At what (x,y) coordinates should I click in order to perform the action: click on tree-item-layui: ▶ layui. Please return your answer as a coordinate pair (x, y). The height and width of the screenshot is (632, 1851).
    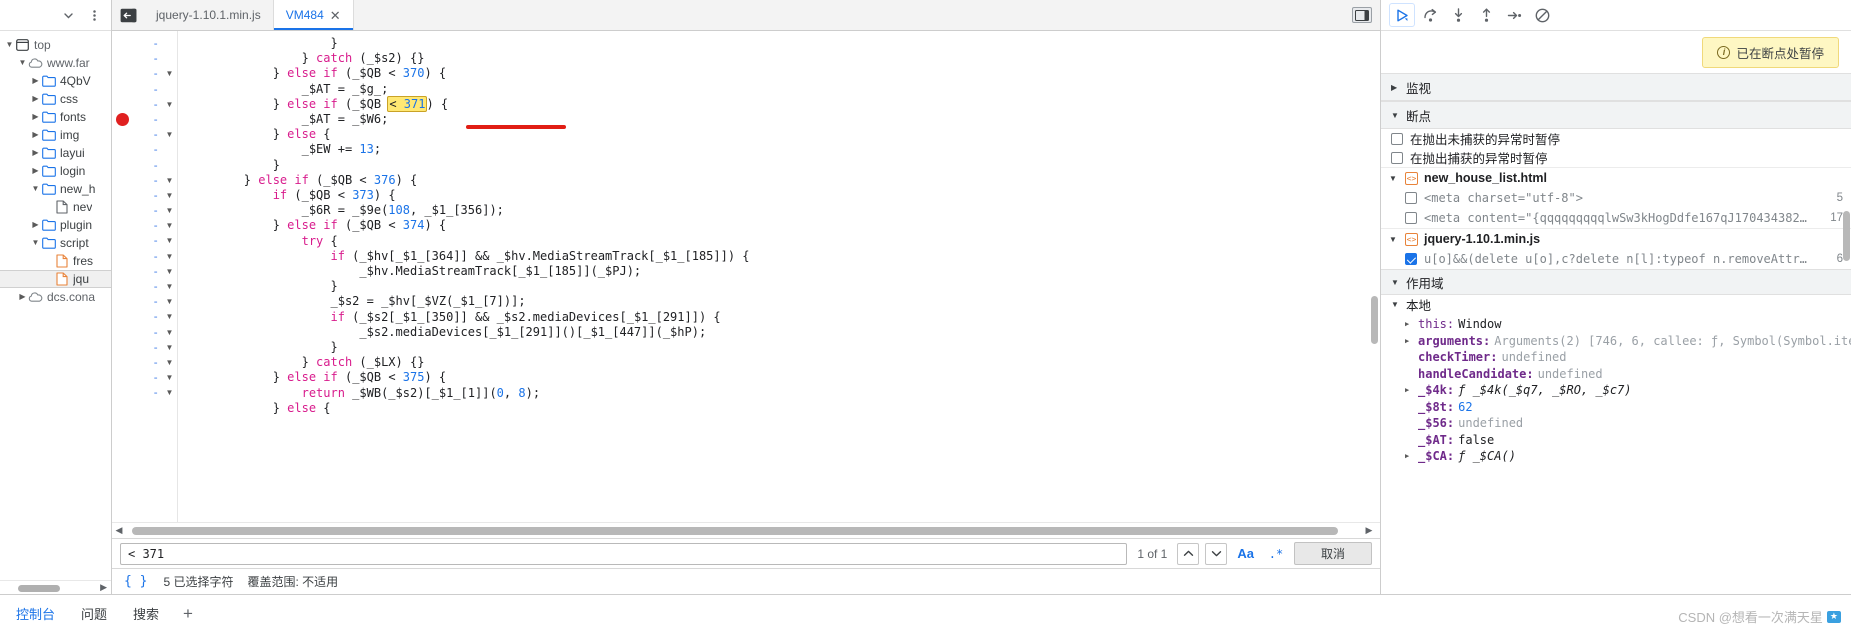
    Looking at the image, I should click on (55, 153).